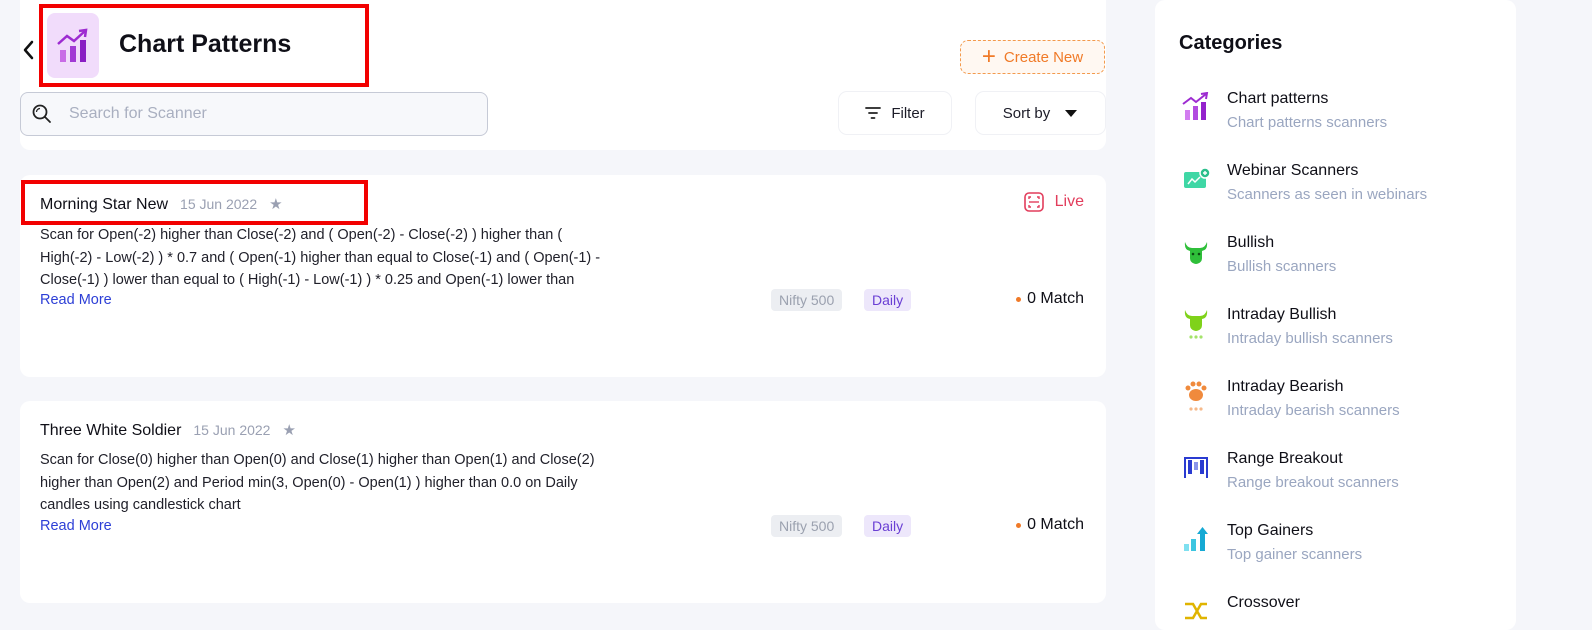 This screenshot has height=630, width=1592. What do you see at coordinates (1033, 202) in the screenshot?
I see `live-scan-icon` at bounding box center [1033, 202].